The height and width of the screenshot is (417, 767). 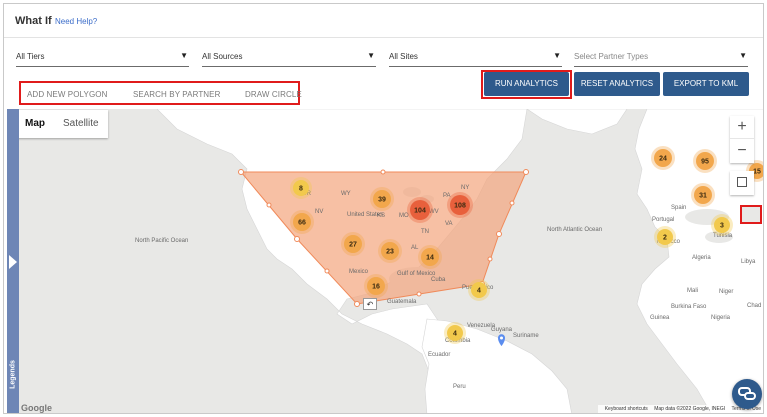 What do you see at coordinates (526, 84) in the screenshot?
I see `run-analytics-button: RUN ANALYTICS` at bounding box center [526, 84].